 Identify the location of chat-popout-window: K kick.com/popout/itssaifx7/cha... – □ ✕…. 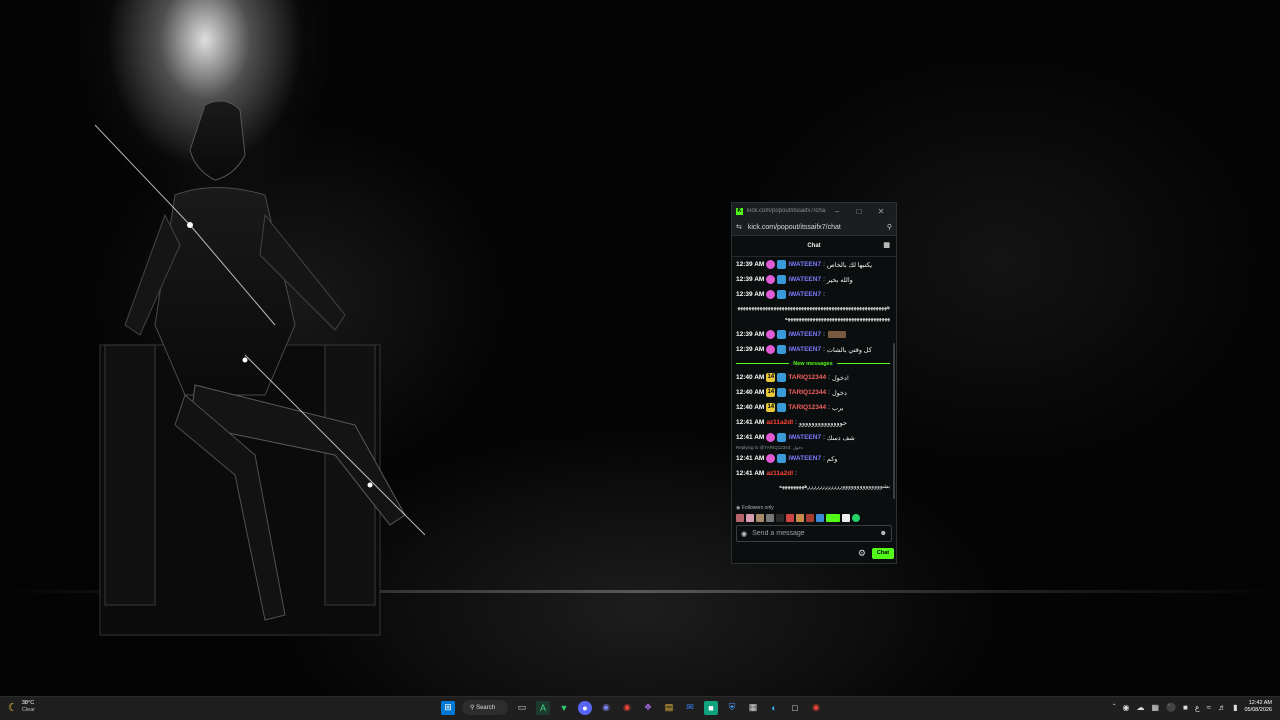
(814, 383).